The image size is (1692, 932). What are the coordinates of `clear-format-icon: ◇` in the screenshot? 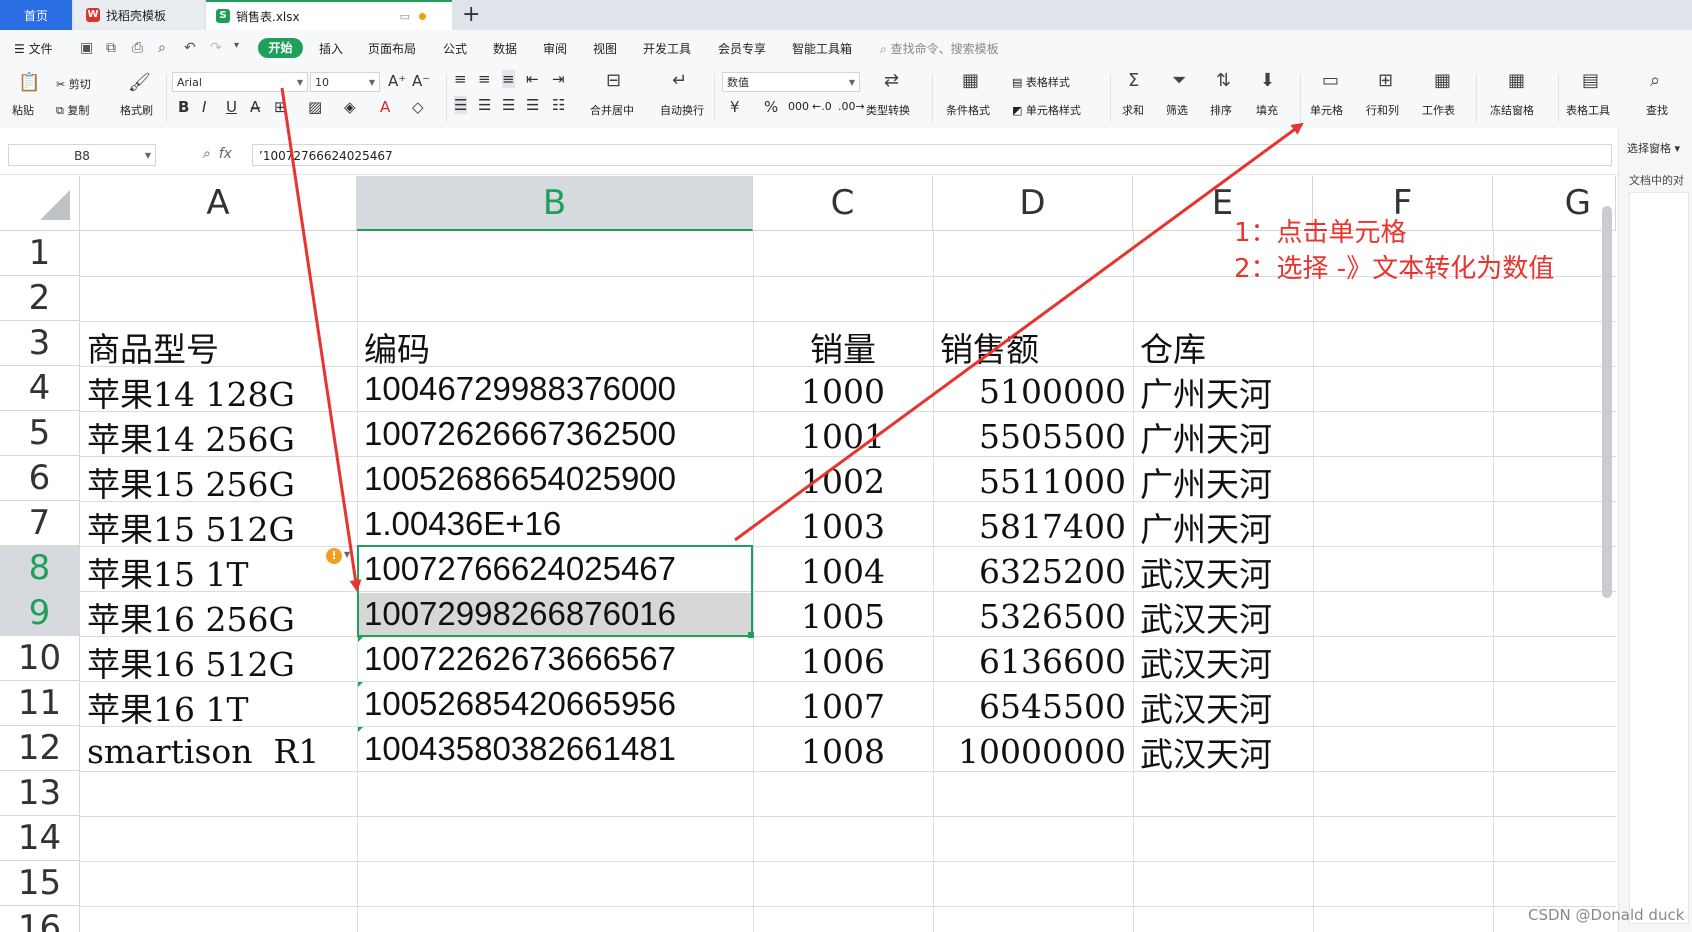 It's located at (418, 107).